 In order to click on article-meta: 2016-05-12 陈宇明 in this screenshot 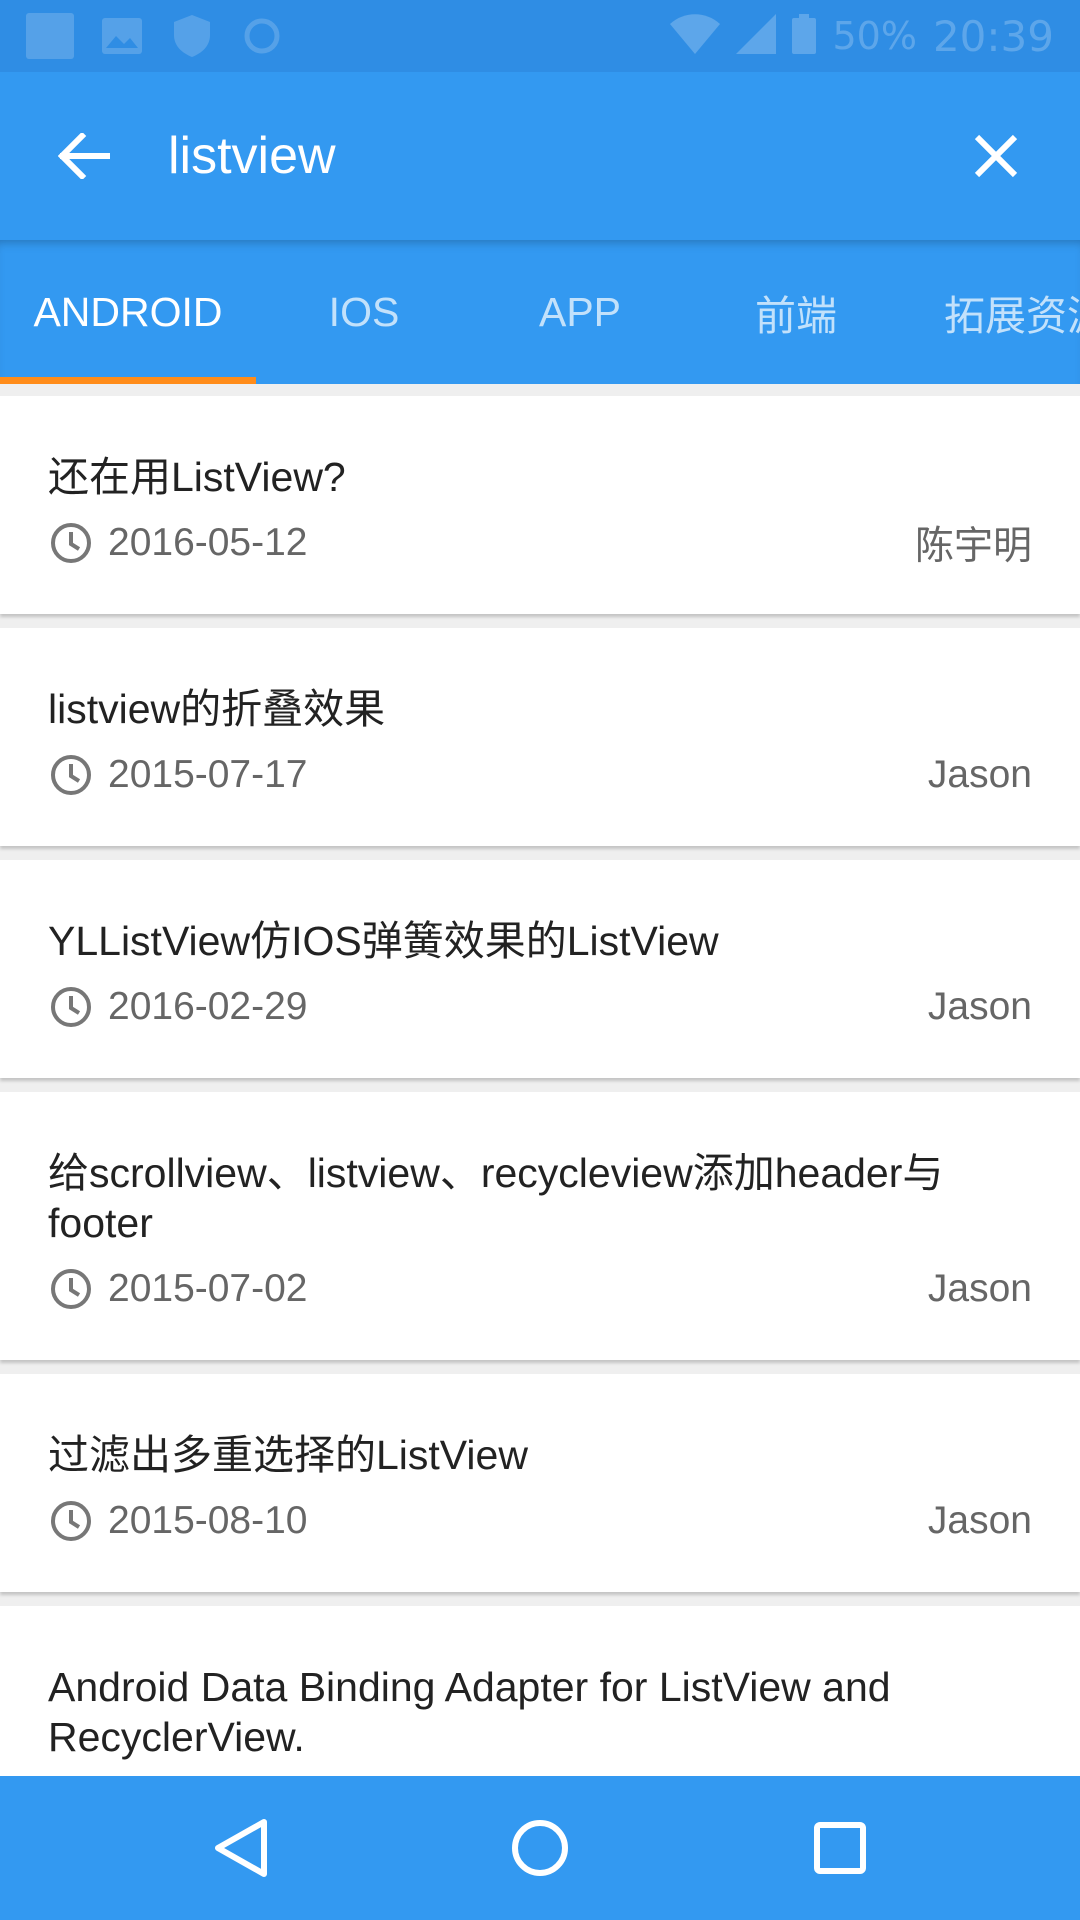, I will do `click(540, 543)`.